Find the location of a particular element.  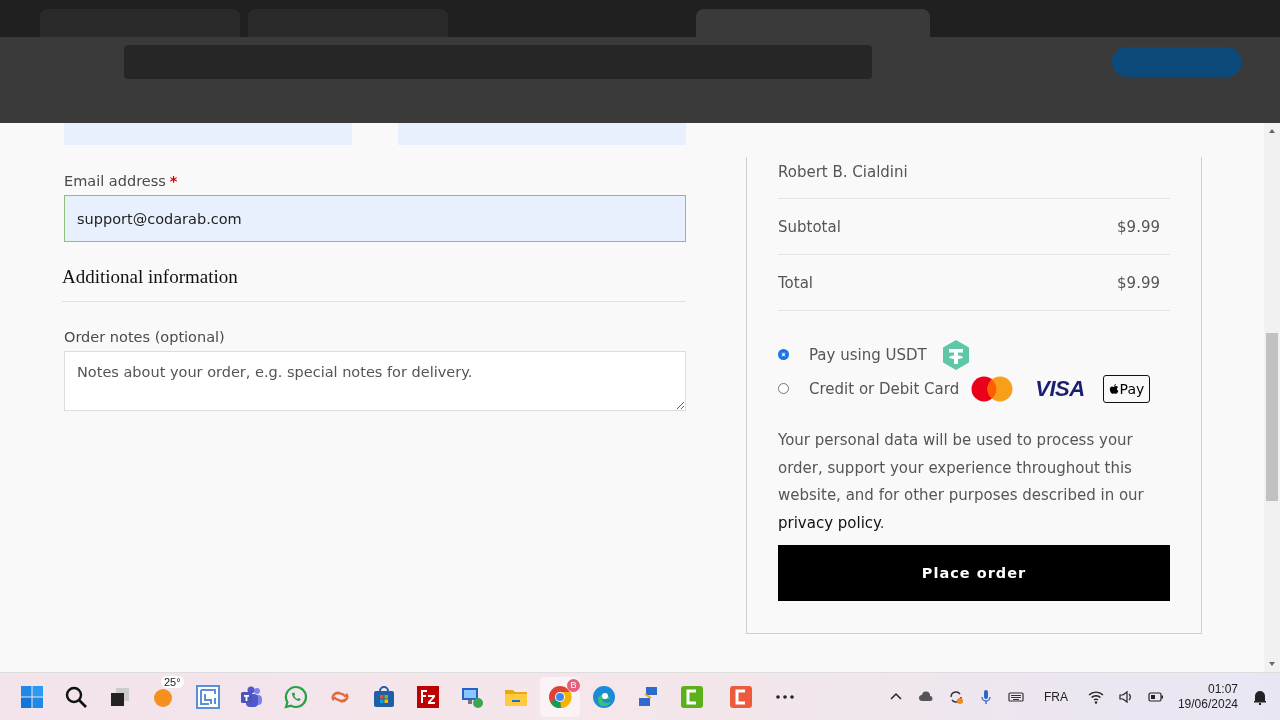

required-mark: * is located at coordinates (173, 181).